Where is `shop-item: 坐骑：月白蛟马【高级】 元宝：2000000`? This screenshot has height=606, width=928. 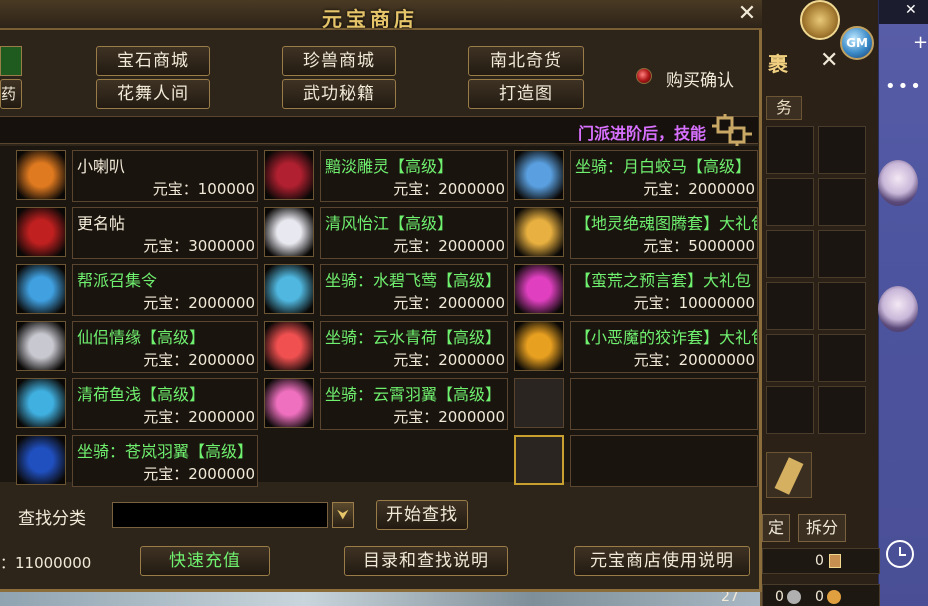
shop-item: 坐骑：月白蛟马【高级】 元宝：2000000 is located at coordinates (636, 176).